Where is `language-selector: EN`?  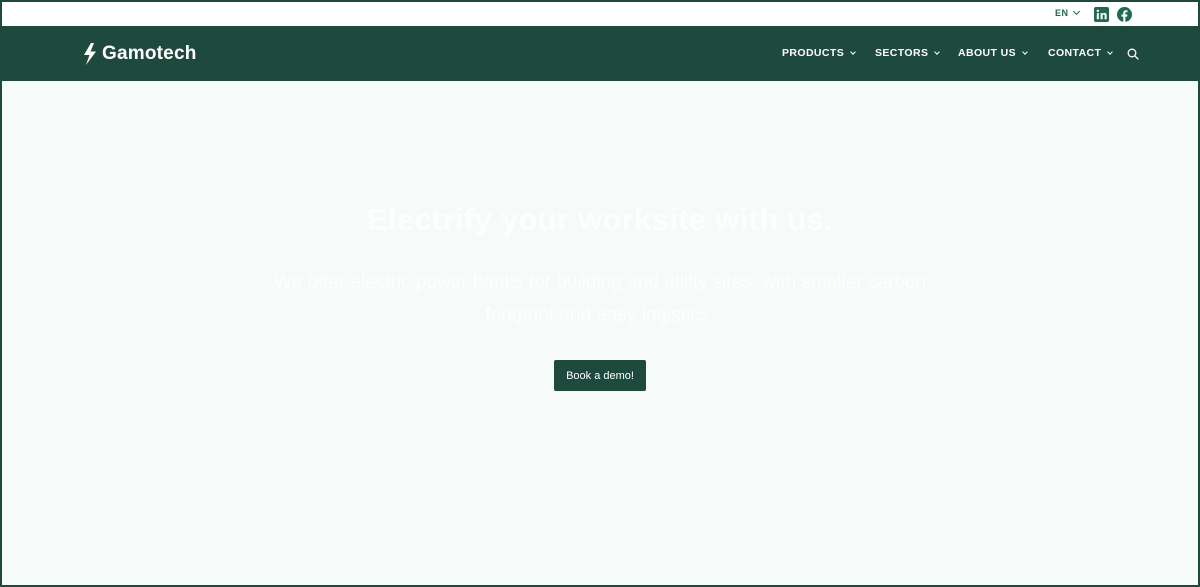 language-selector: EN is located at coordinates (1067, 12).